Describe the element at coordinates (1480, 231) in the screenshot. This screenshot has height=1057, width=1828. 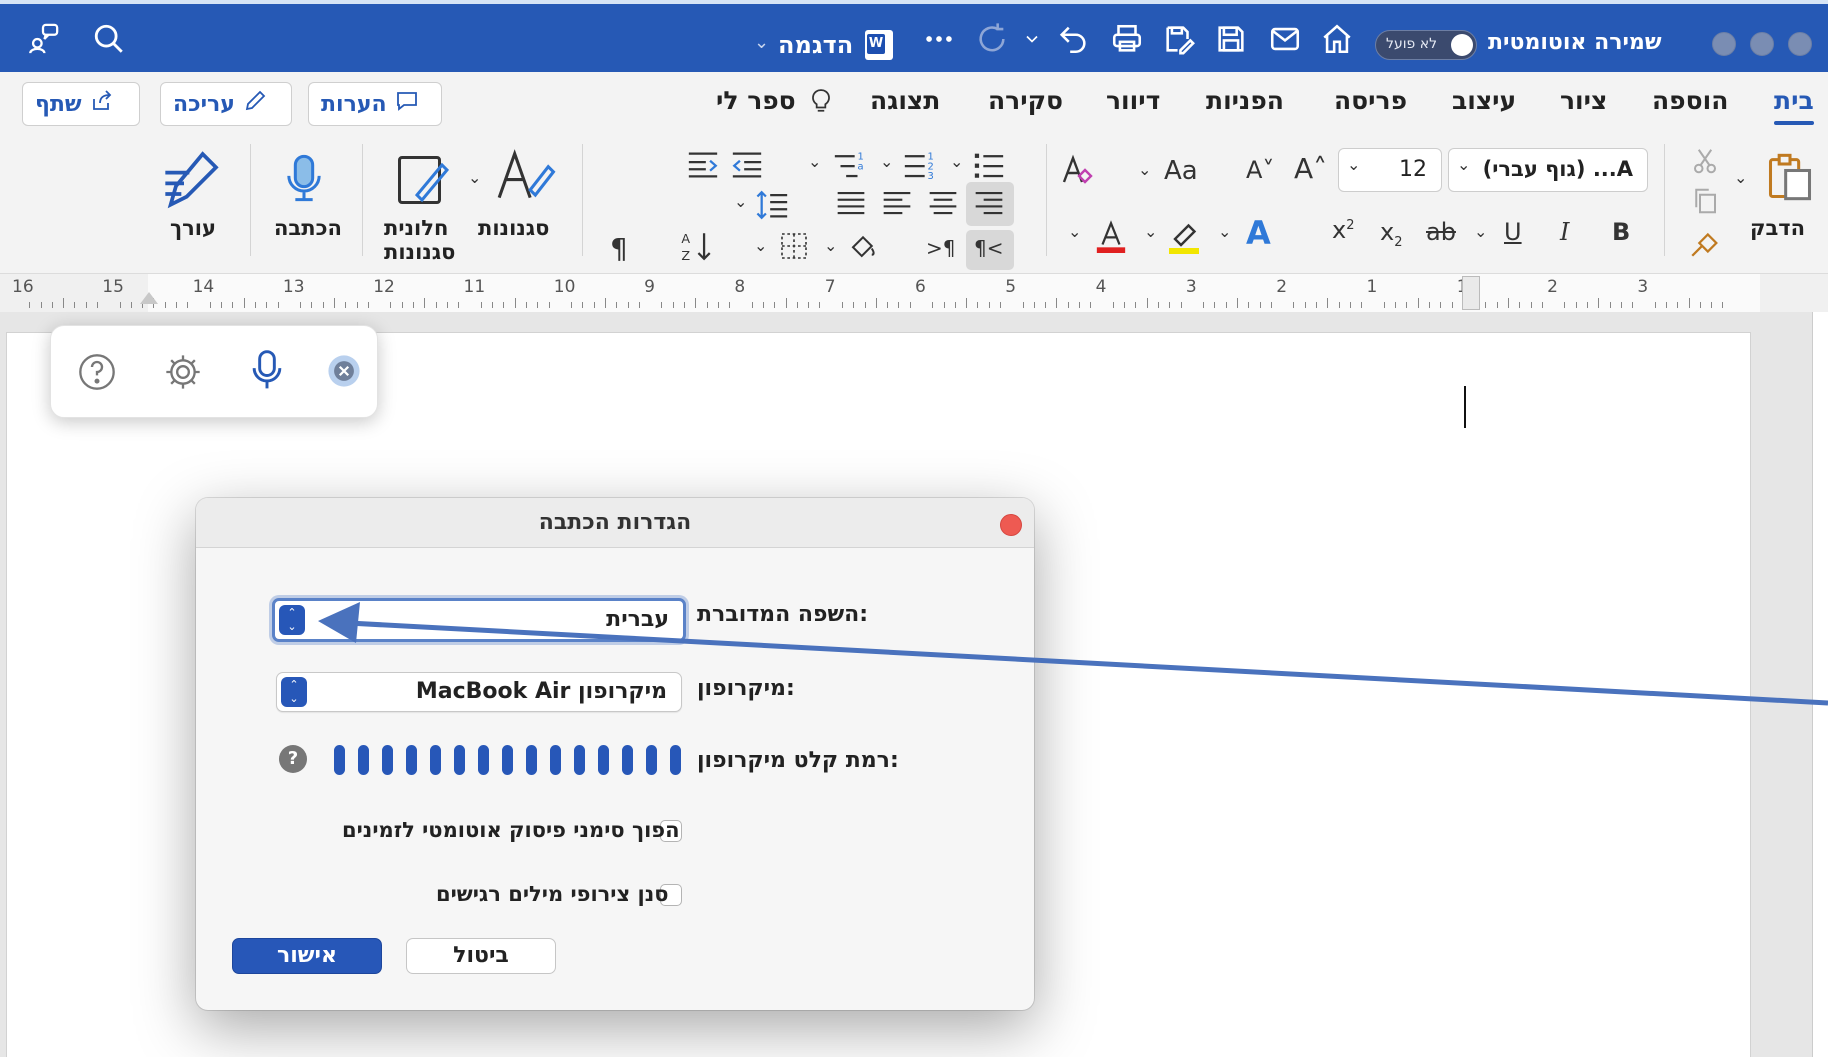
I see `underline-chevron-down-icon: ⌄` at that location.